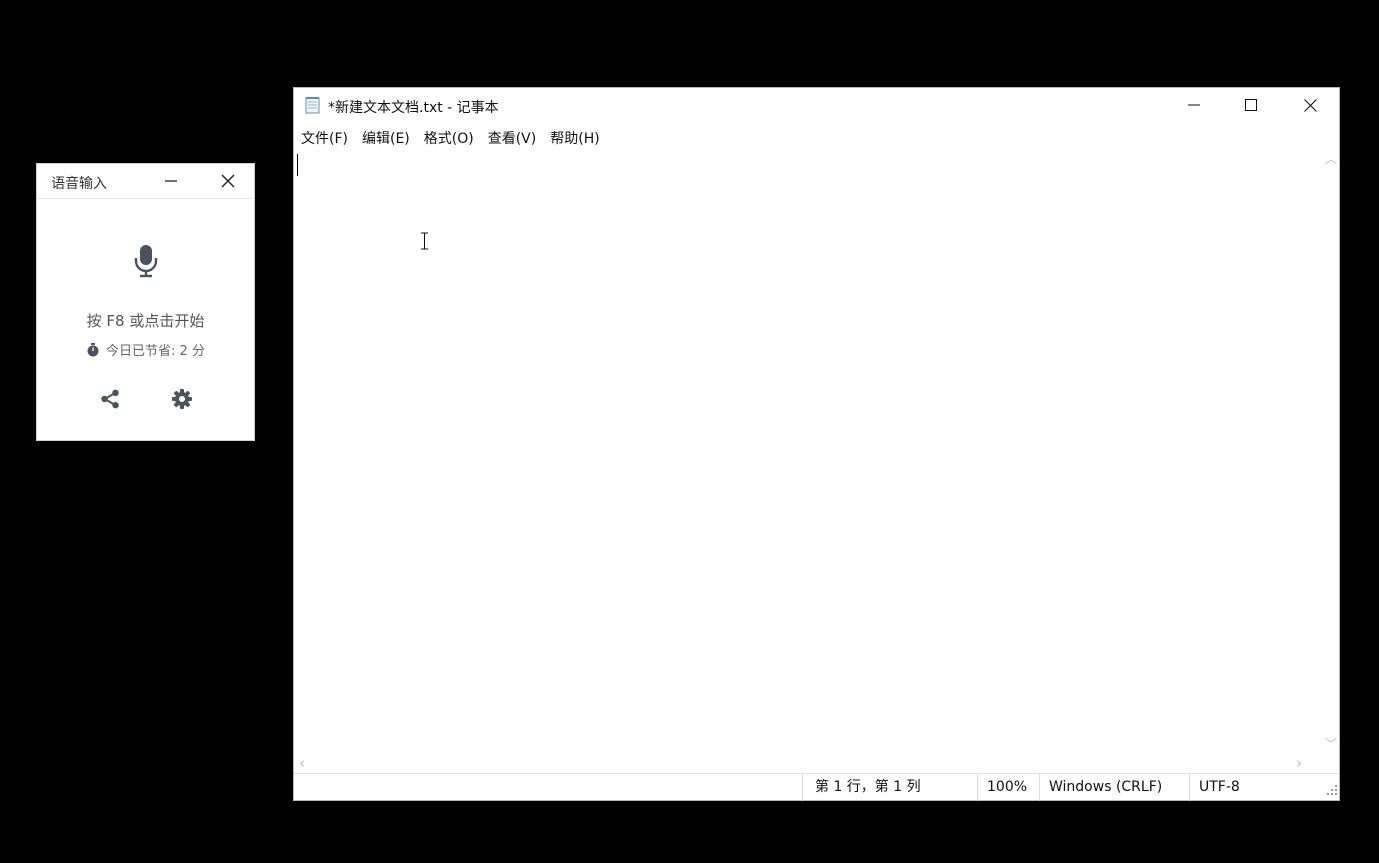  What do you see at coordinates (302, 763) in the screenshot?
I see `scroll-left-icon: ‹` at bounding box center [302, 763].